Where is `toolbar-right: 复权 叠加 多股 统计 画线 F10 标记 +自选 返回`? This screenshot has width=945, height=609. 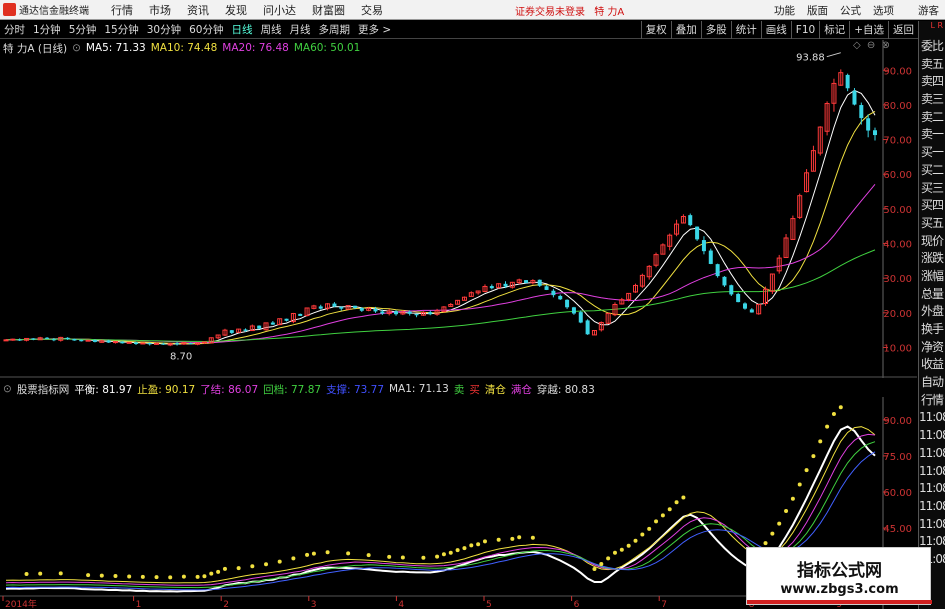 toolbar-right: 复权 叠加 多股 统计 画线 F10 标记 +自选 返回 is located at coordinates (779, 30).